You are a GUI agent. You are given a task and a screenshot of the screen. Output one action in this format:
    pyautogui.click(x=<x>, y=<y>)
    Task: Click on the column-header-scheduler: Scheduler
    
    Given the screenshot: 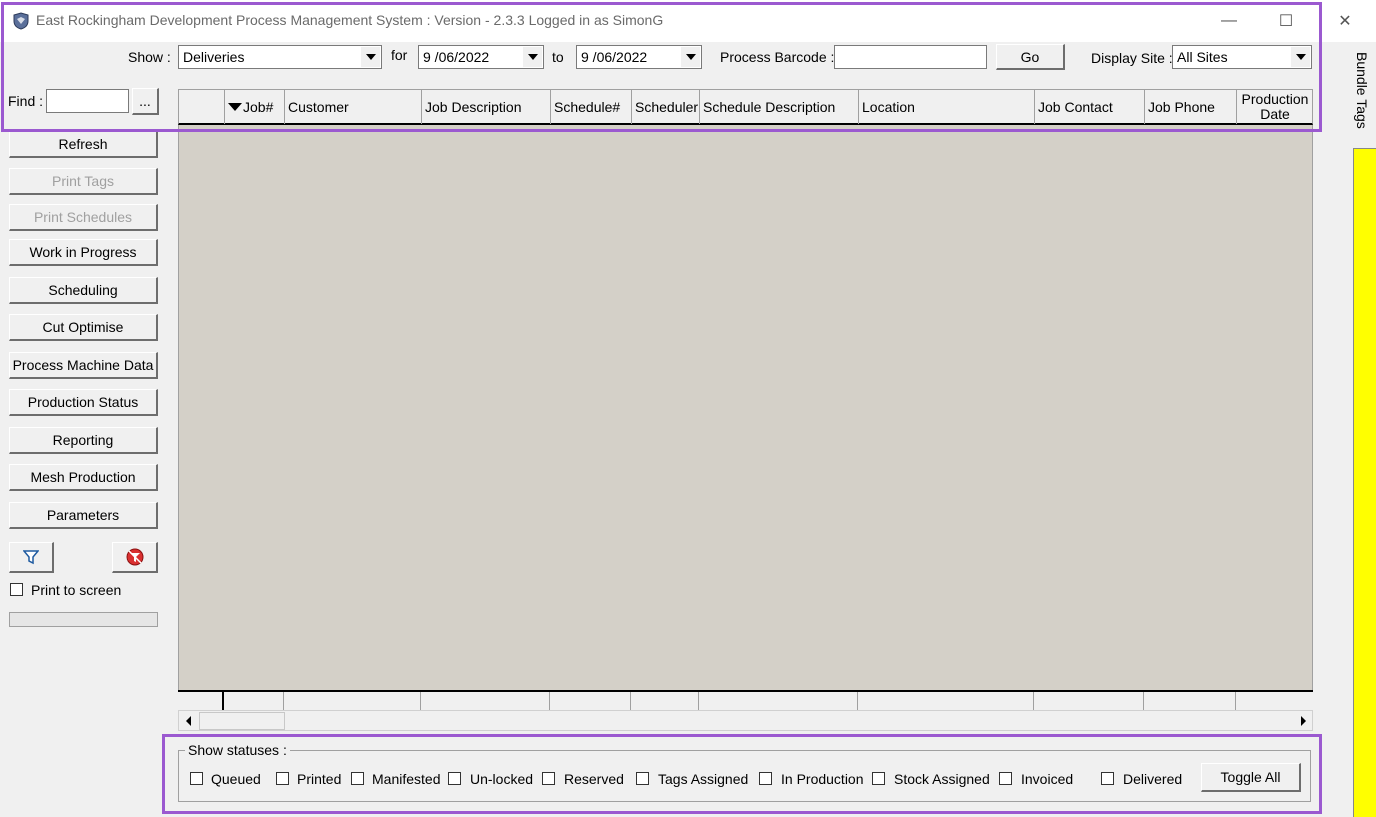 What is the action you would take?
    pyautogui.click(x=666, y=107)
    